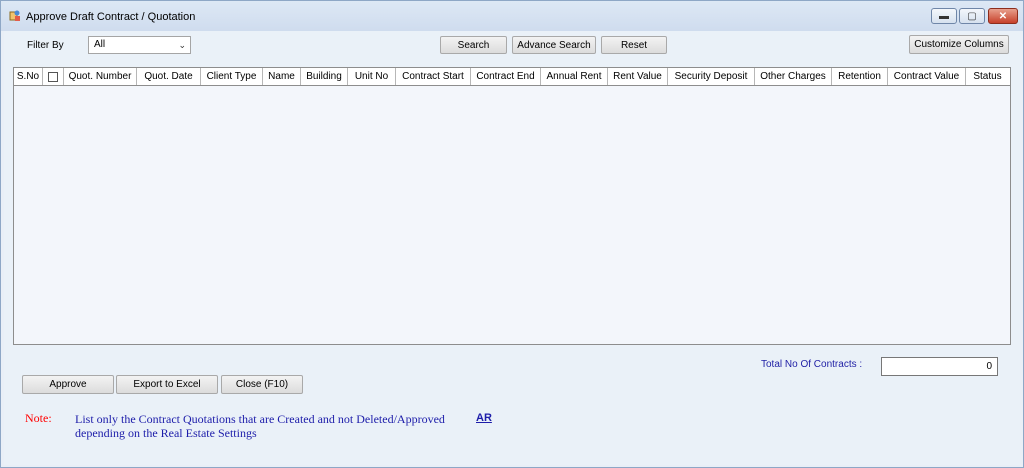  What do you see at coordinates (959, 44) in the screenshot?
I see `customize-columns-button: Customize Columns` at bounding box center [959, 44].